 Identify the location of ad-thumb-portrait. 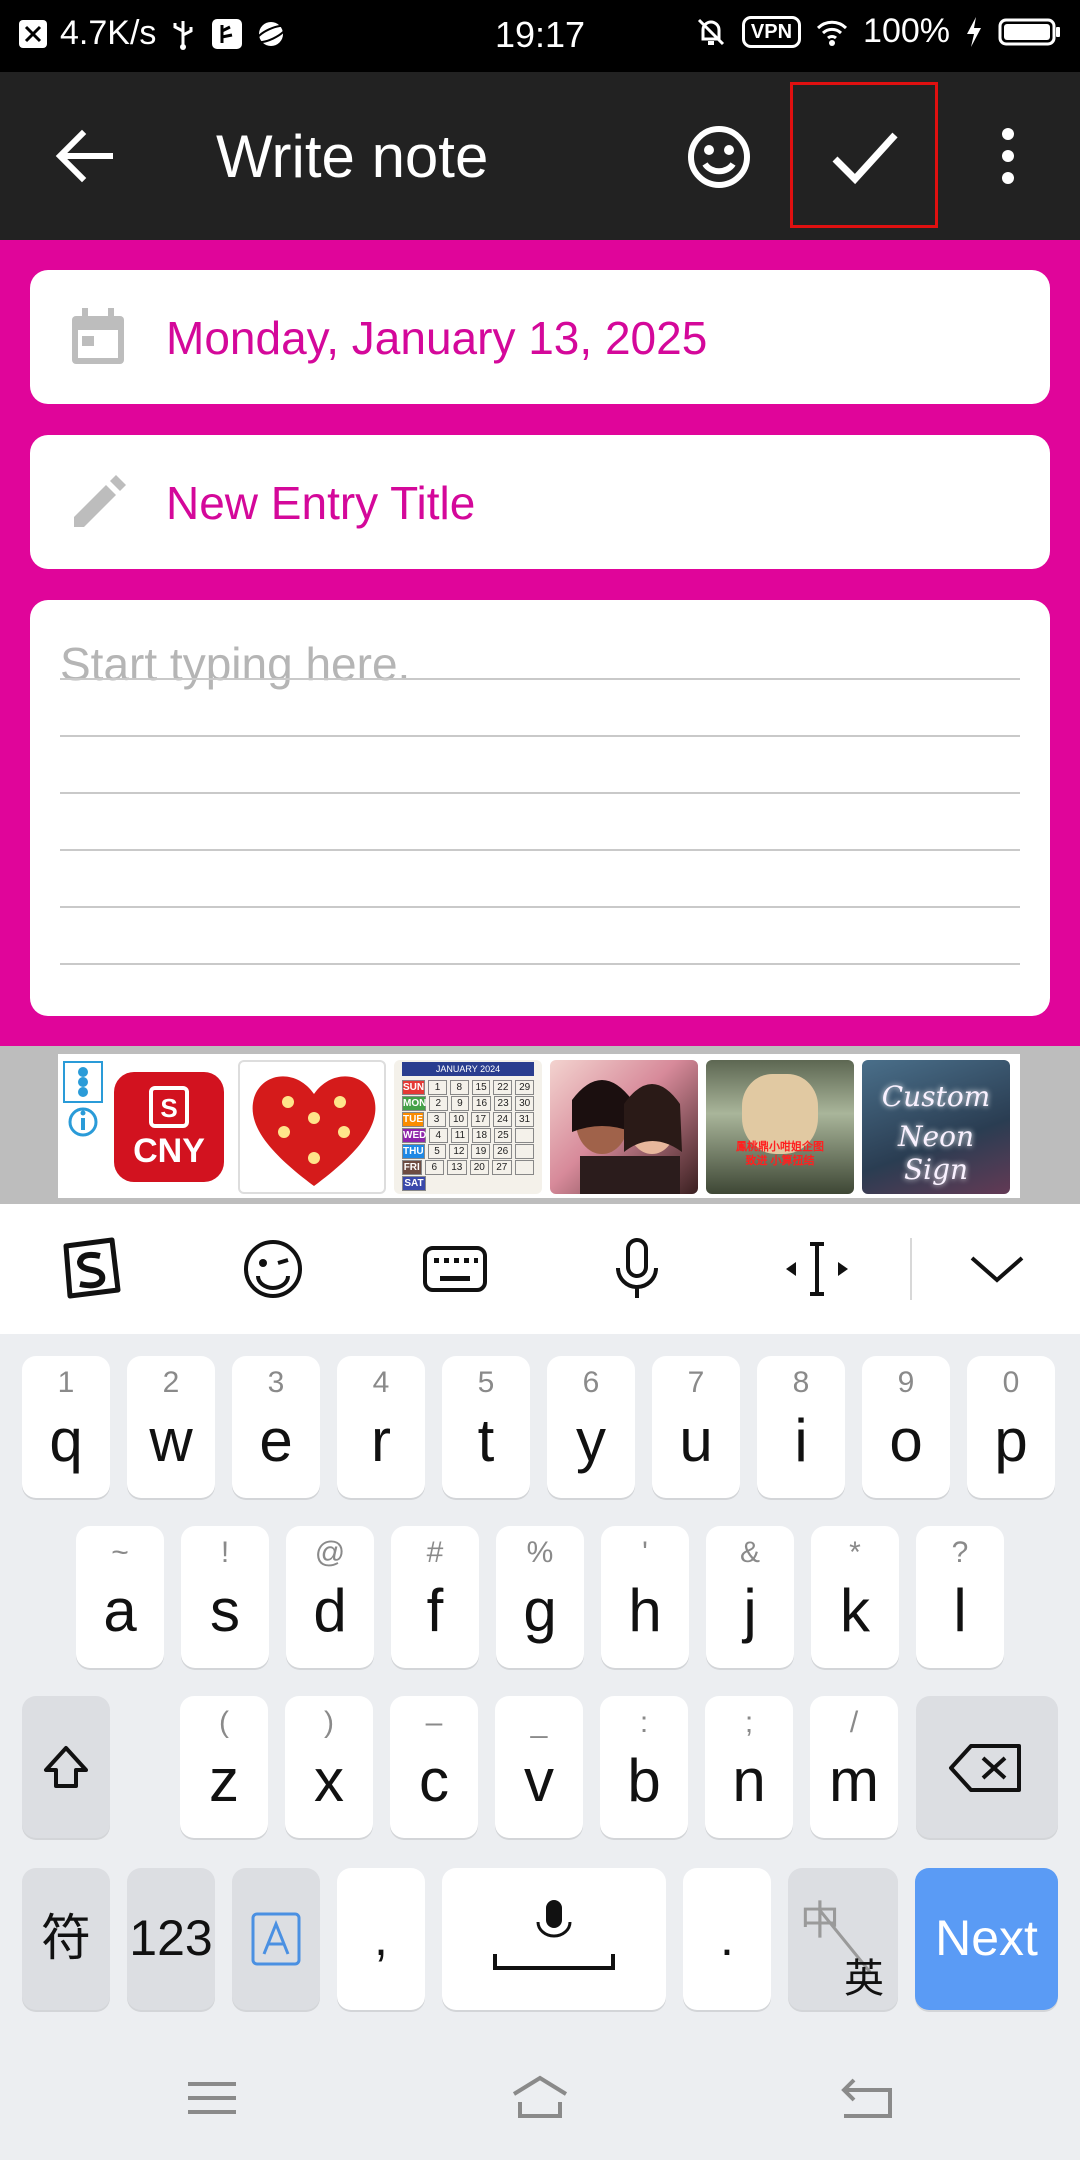
(624, 1127).